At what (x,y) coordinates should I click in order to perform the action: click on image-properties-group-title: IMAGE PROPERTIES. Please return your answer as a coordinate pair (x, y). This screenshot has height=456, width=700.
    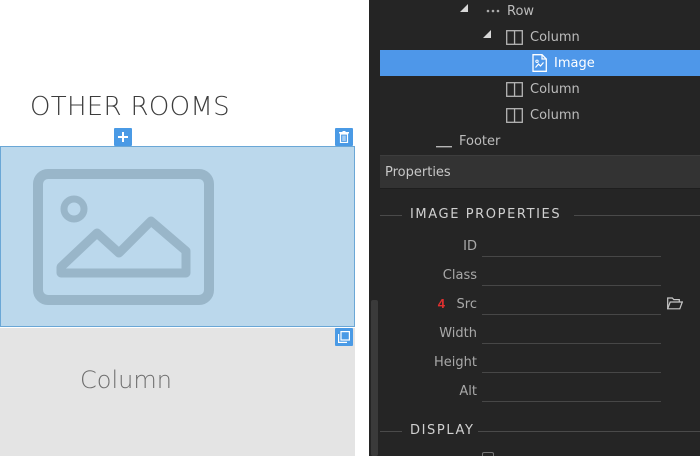
    Looking at the image, I should click on (540, 215).